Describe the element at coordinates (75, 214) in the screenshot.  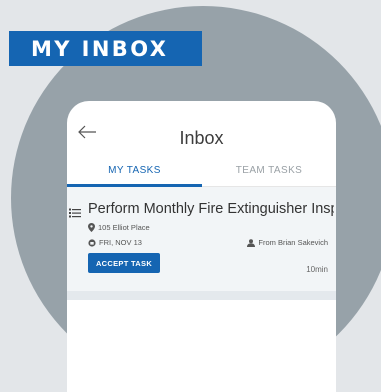
I see `list-icon` at that location.